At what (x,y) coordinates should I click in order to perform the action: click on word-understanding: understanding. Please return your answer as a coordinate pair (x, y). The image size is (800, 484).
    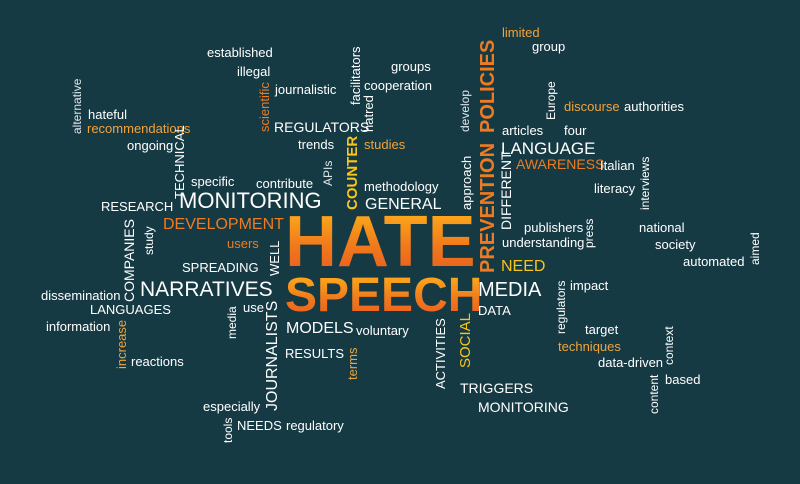
    Looking at the image, I should click on (543, 242).